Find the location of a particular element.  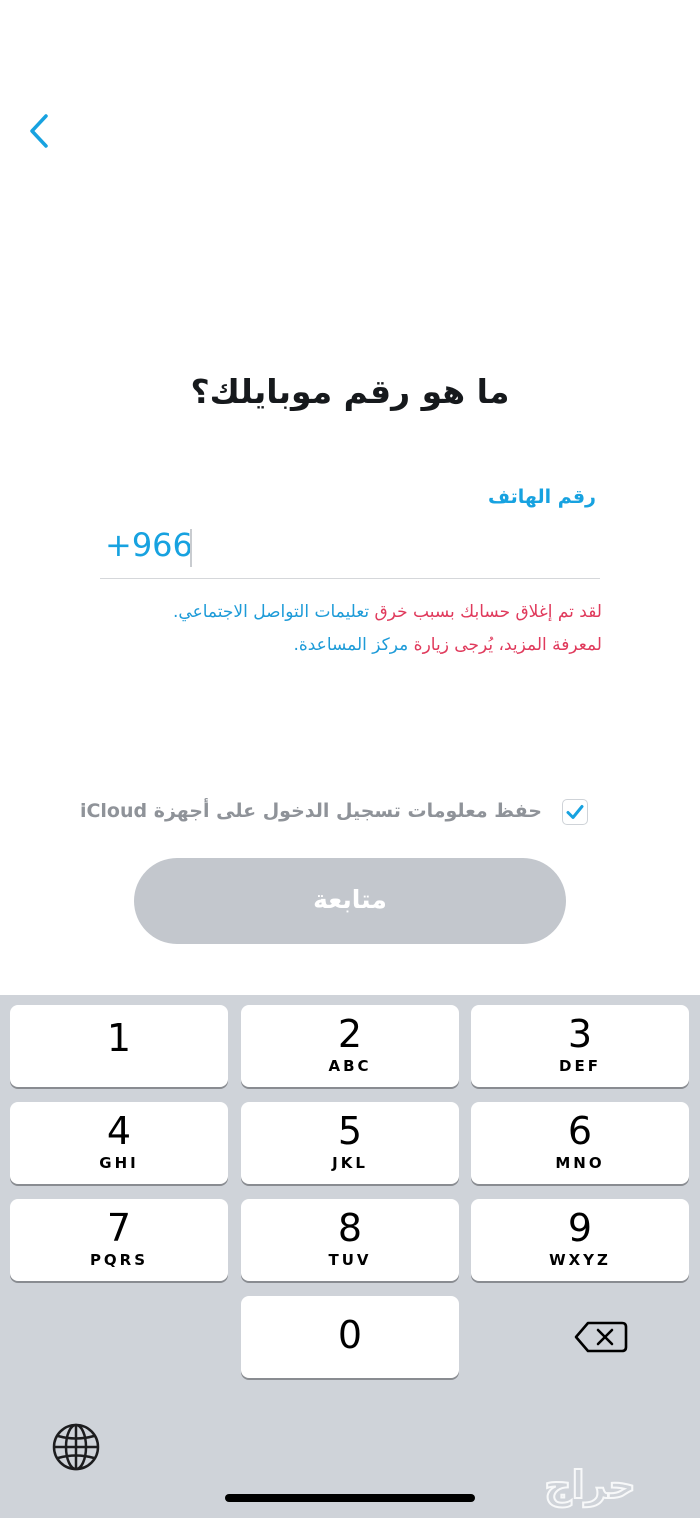

key-letters: WXYZ is located at coordinates (580, 1260).